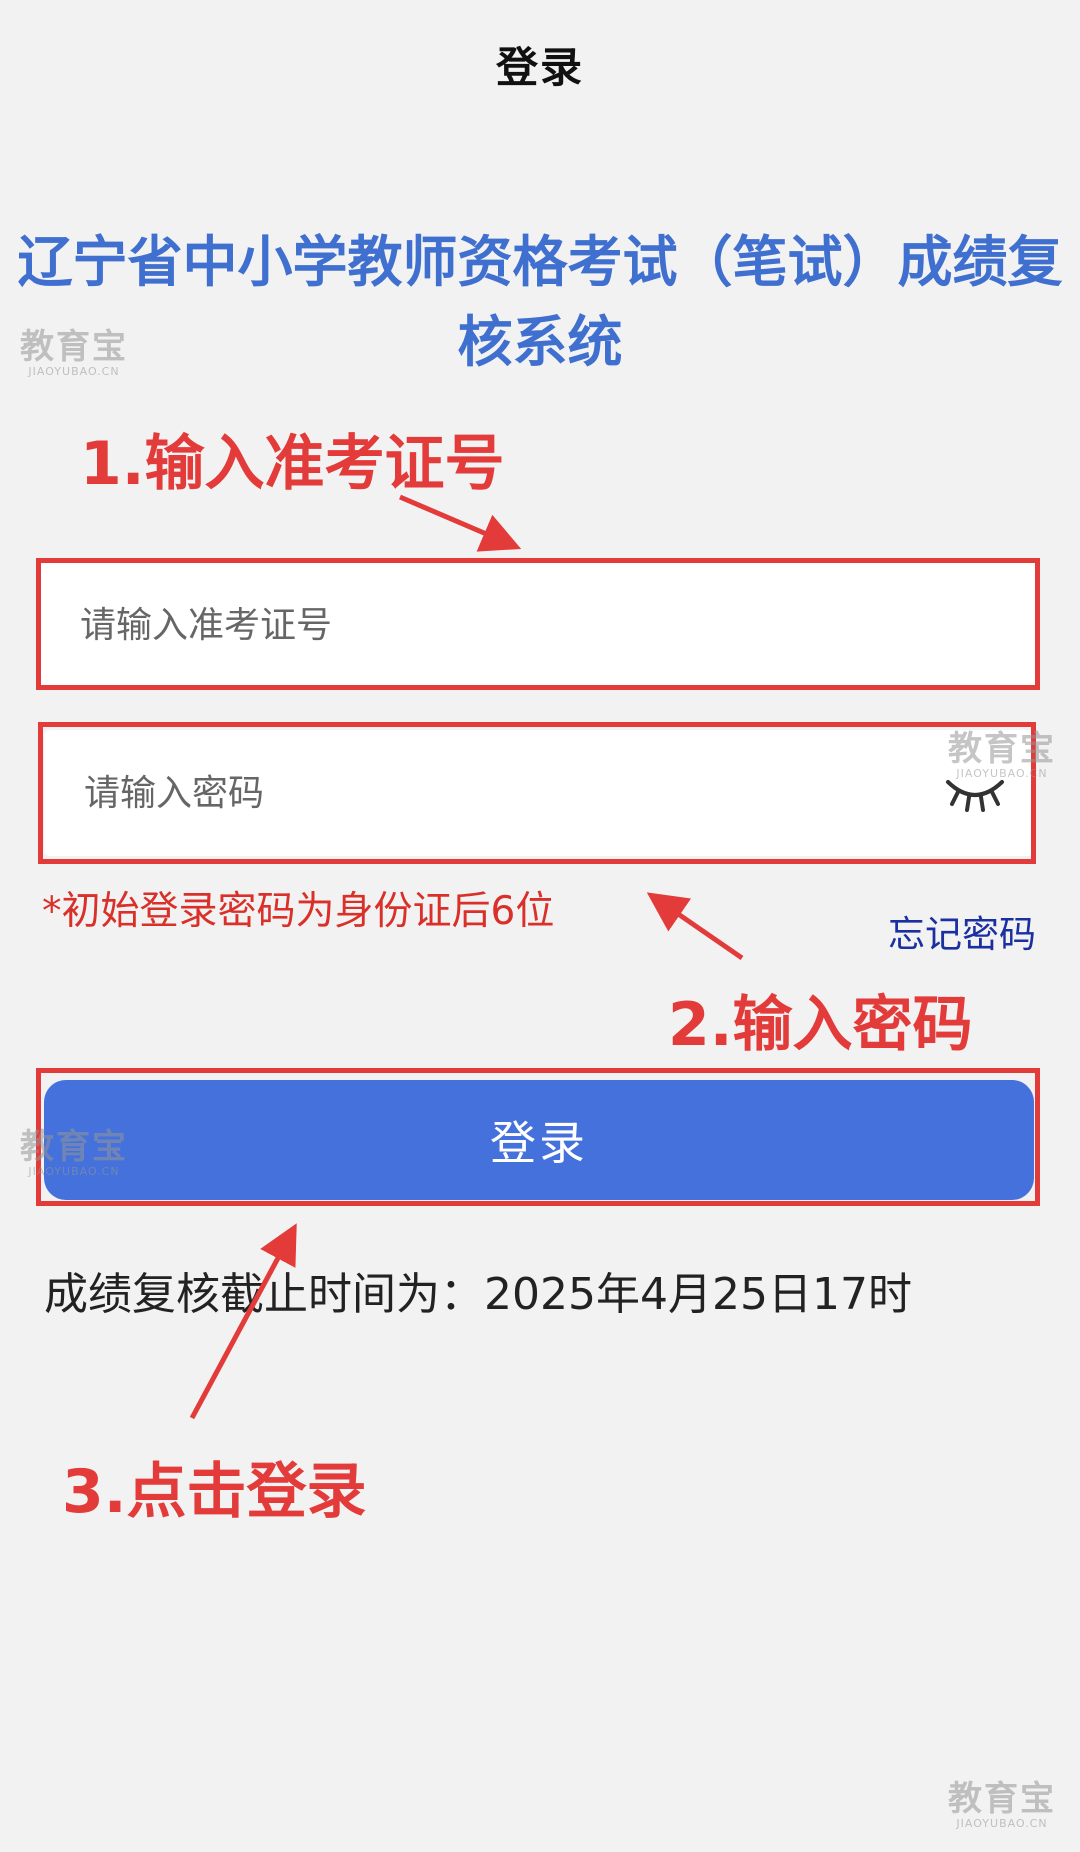  What do you see at coordinates (478, 1294) in the screenshot?
I see `deadline-text: 成绩复核截止时间为：2025年4月25日17时` at bounding box center [478, 1294].